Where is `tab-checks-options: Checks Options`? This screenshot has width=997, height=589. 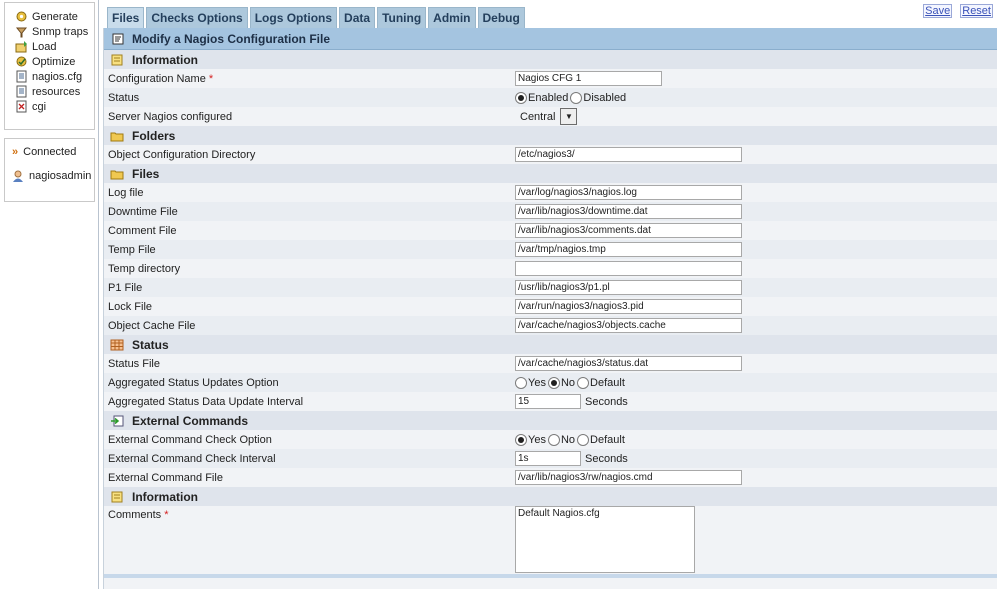 tab-checks-options: Checks Options is located at coordinates (197, 17).